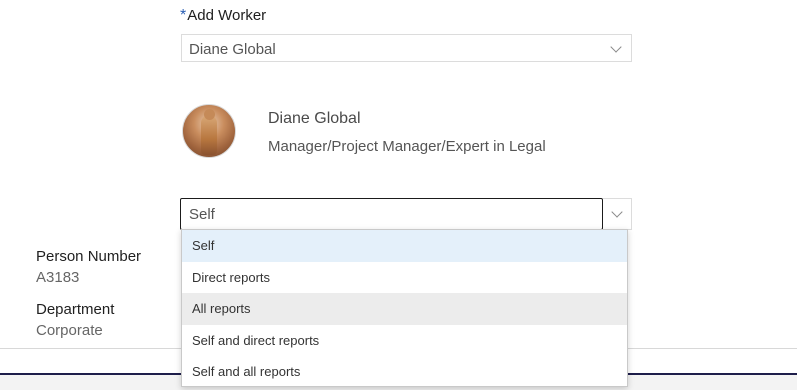 The width and height of the screenshot is (797, 390). What do you see at coordinates (404, 278) in the screenshot?
I see `scope-option-direct-reports: Direct reports` at bounding box center [404, 278].